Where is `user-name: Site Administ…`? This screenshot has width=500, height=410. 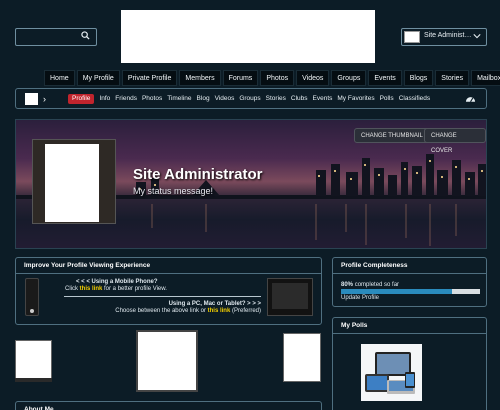
user-name: Site Administ… is located at coordinates (448, 35).